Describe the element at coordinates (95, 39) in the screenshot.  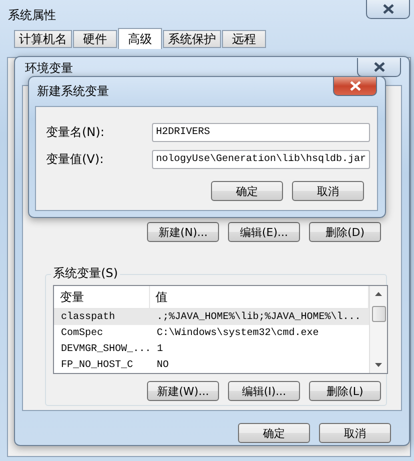
I see `tab: 硬件` at that location.